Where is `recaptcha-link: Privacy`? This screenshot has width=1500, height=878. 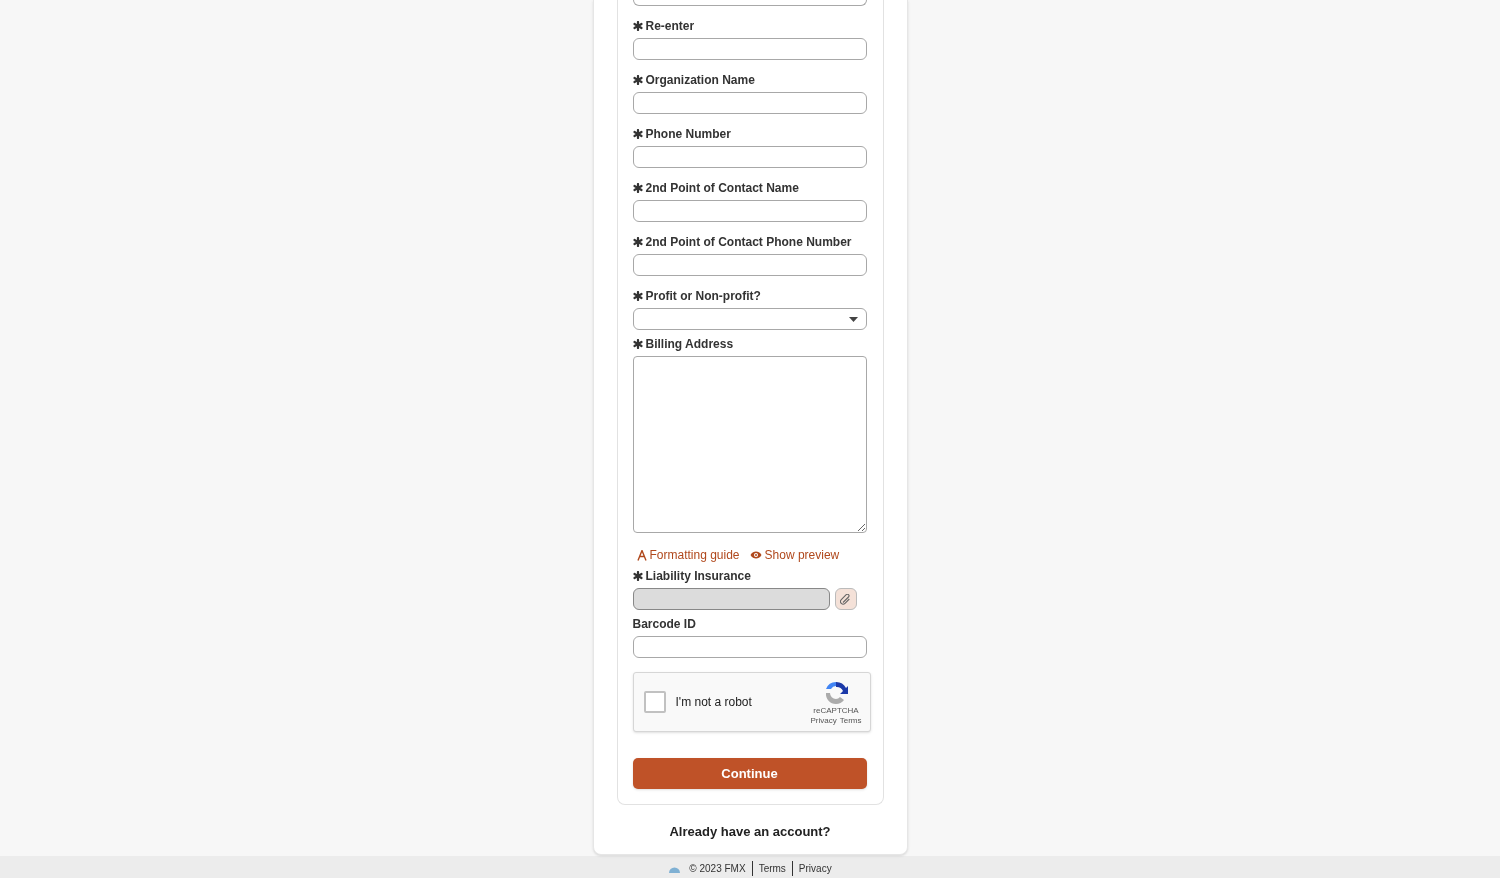
recaptcha-link: Privacy is located at coordinates (823, 720).